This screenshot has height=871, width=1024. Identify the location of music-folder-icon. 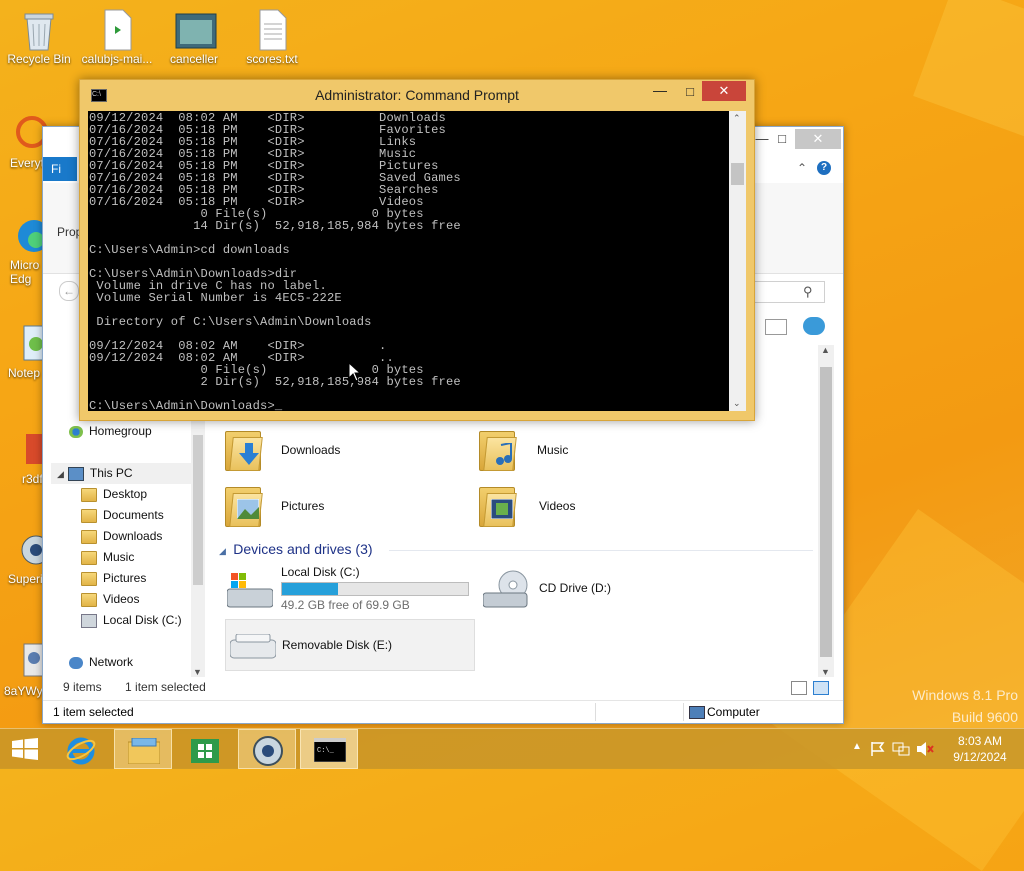
(498, 448).